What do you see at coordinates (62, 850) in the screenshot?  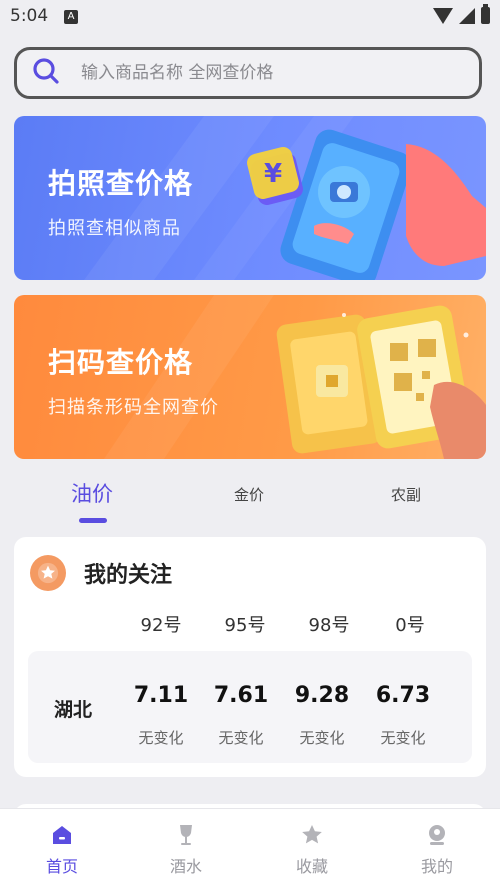 I see `nav-home: 首页` at bounding box center [62, 850].